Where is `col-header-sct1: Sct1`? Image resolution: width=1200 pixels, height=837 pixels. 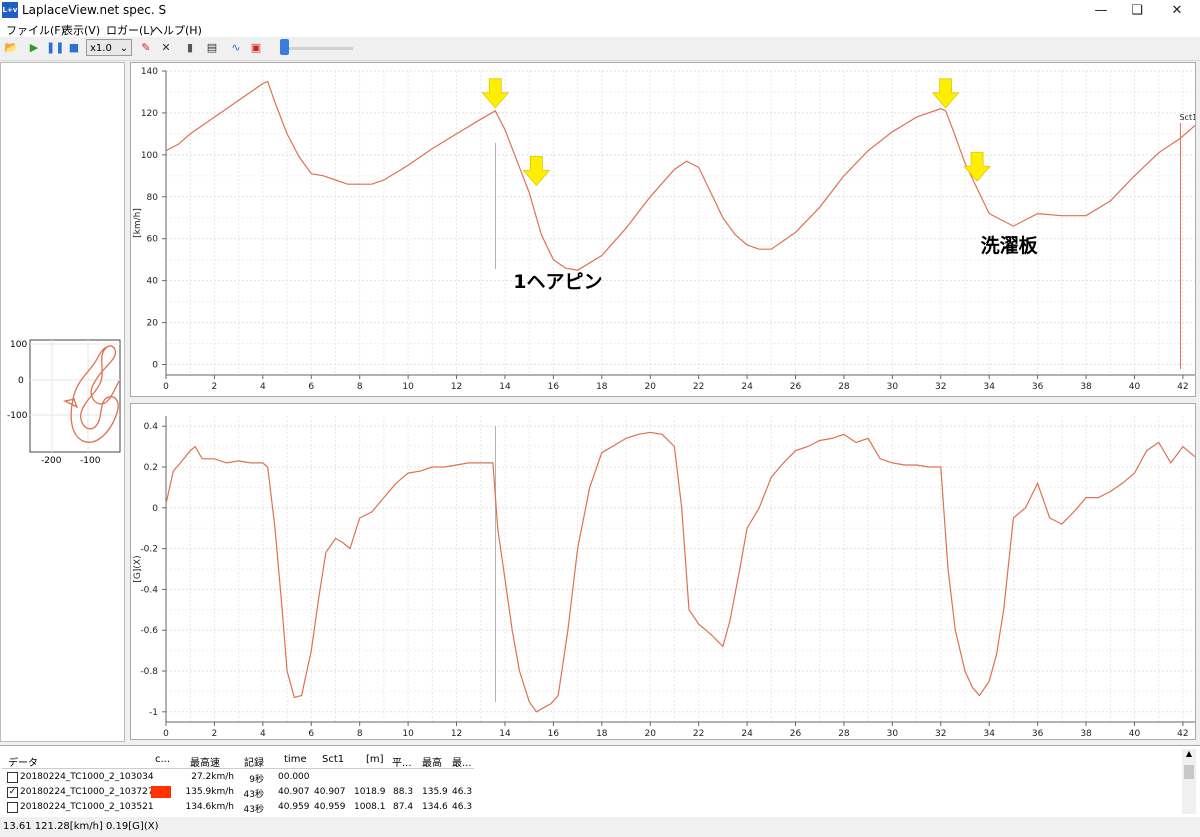
col-header-sct1: Sct1 is located at coordinates (333, 759).